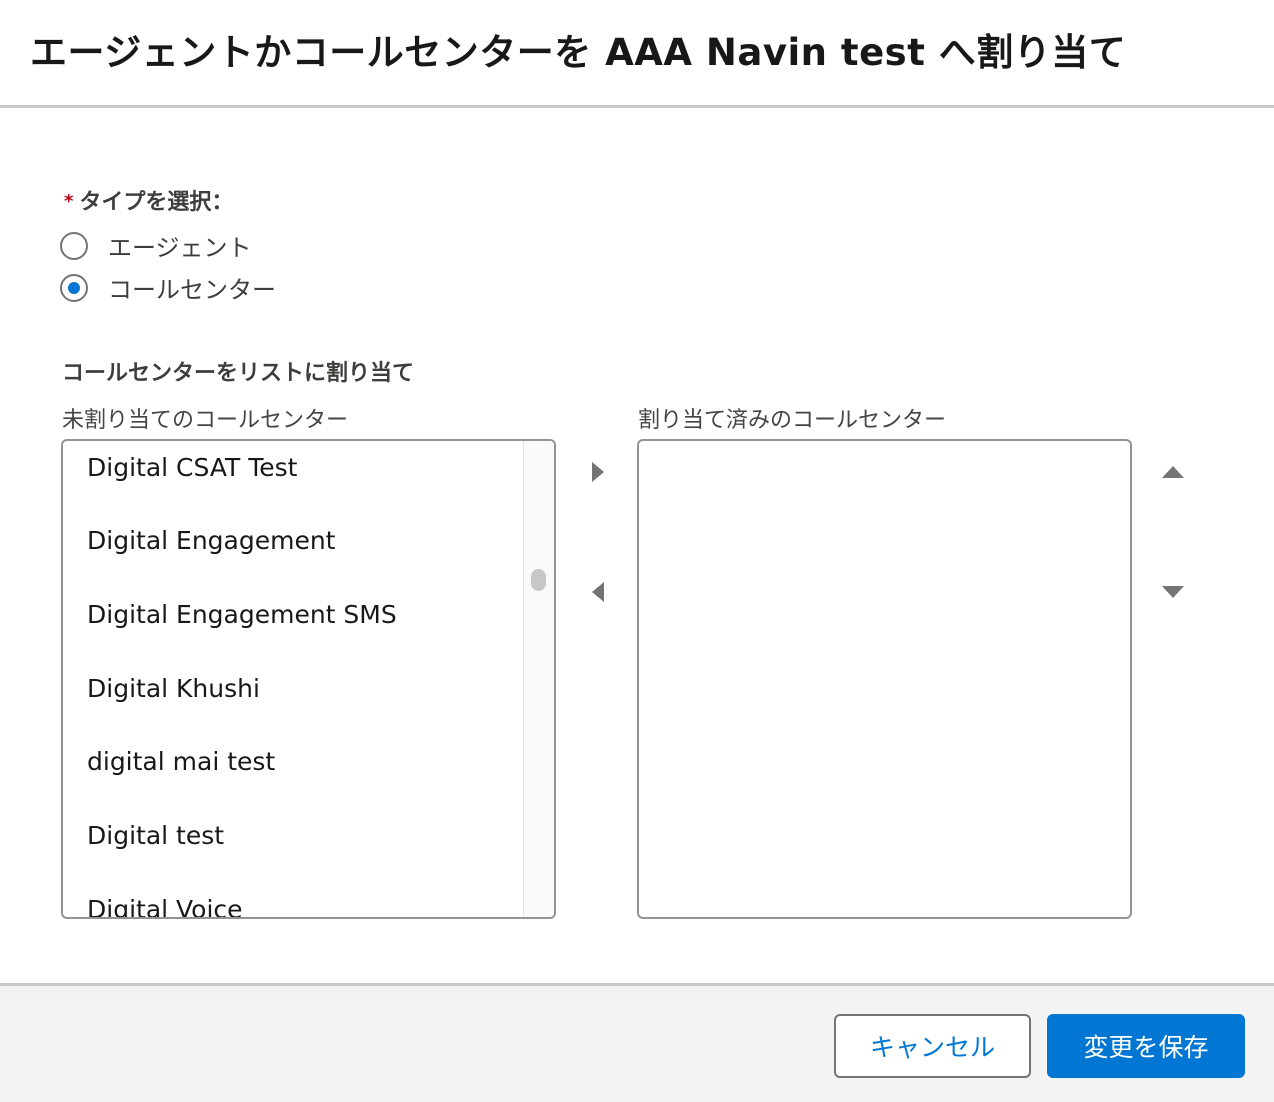  I want to click on radio-button-call-center, so click(74, 287).